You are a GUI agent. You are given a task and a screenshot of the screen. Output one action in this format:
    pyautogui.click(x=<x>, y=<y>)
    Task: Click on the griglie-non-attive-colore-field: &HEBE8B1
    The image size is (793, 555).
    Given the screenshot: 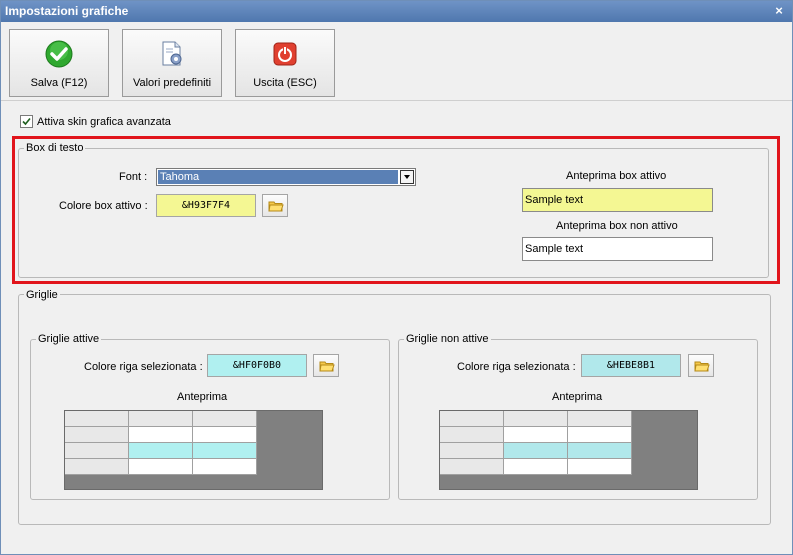 What is the action you would take?
    pyautogui.click(x=631, y=365)
    